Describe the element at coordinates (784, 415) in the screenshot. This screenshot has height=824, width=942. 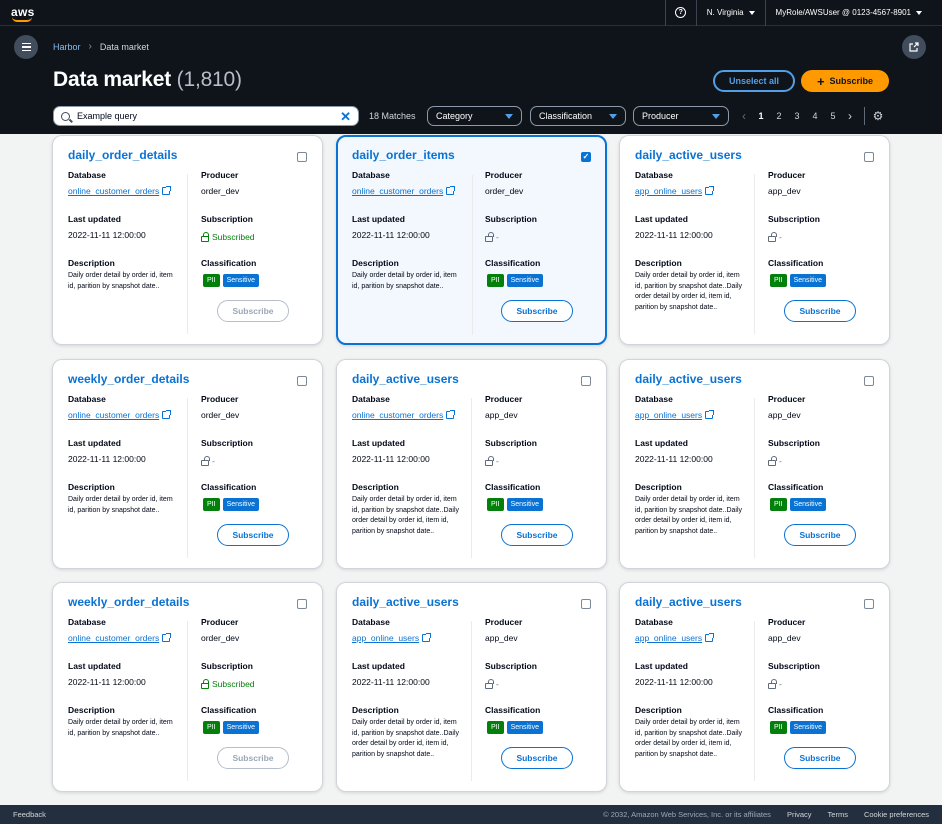
I see `producer-value: app_dev` at that location.